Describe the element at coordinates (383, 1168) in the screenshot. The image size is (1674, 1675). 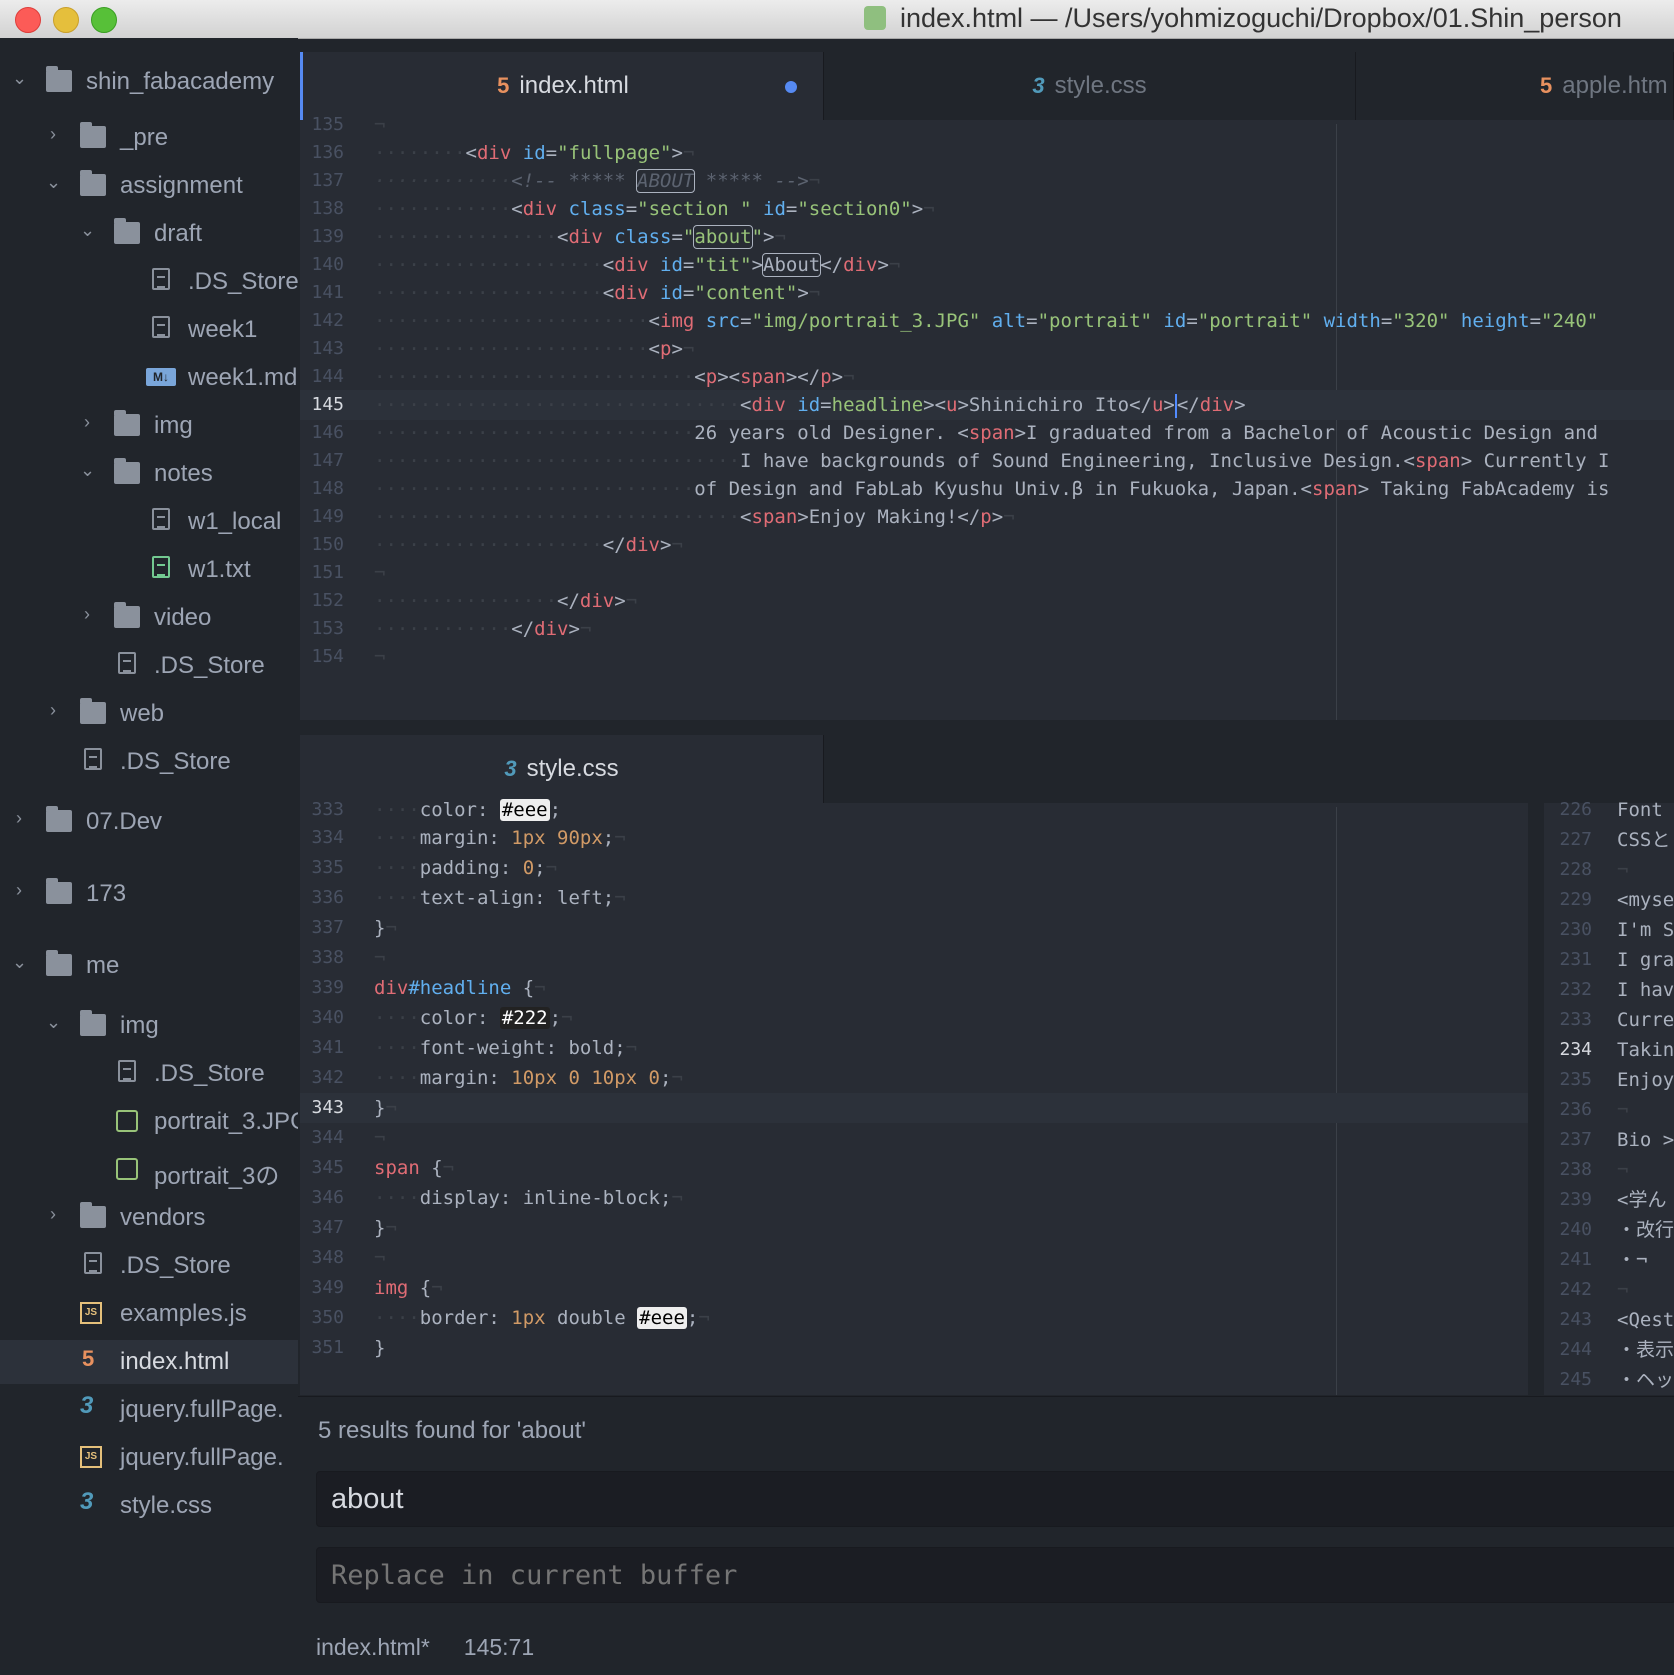
I see `code-line: 345 span {¬` at that location.